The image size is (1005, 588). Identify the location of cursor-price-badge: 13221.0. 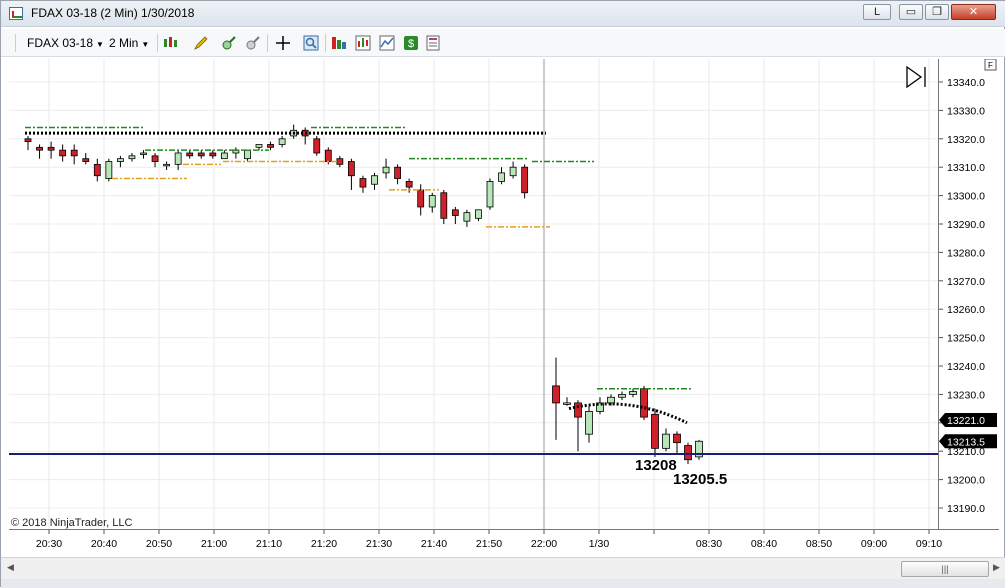
(966, 421).